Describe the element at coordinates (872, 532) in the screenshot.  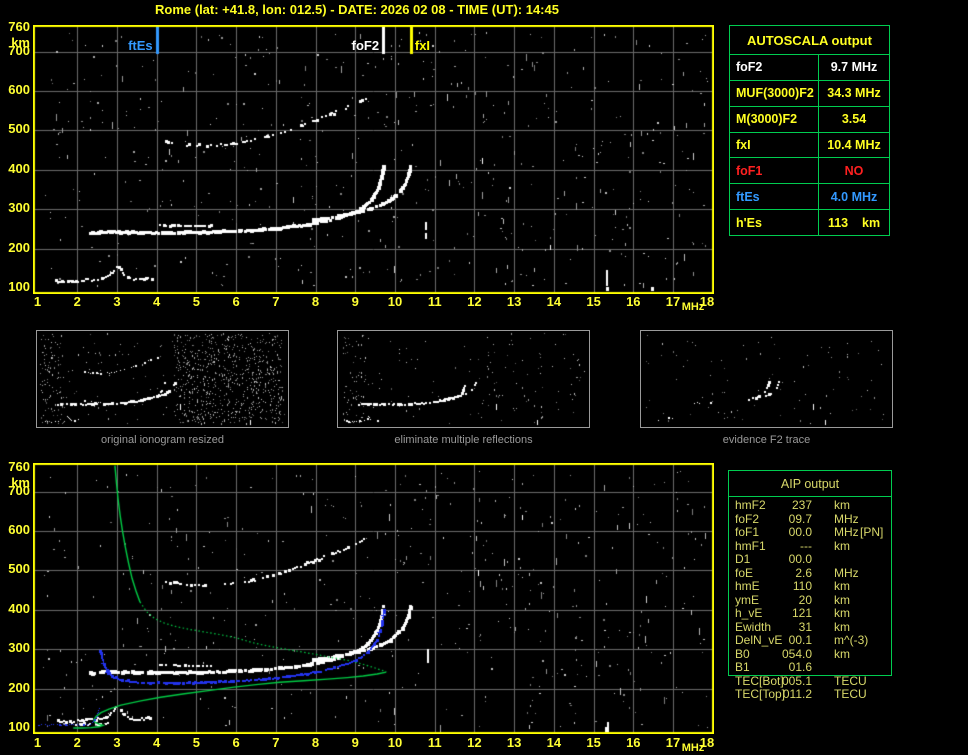
I see `aip-param-note: [PN]` at that location.